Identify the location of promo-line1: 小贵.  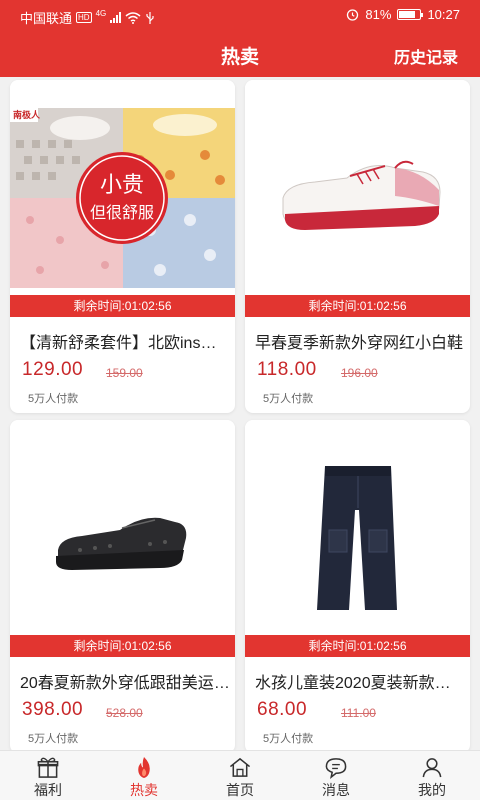
(122, 185).